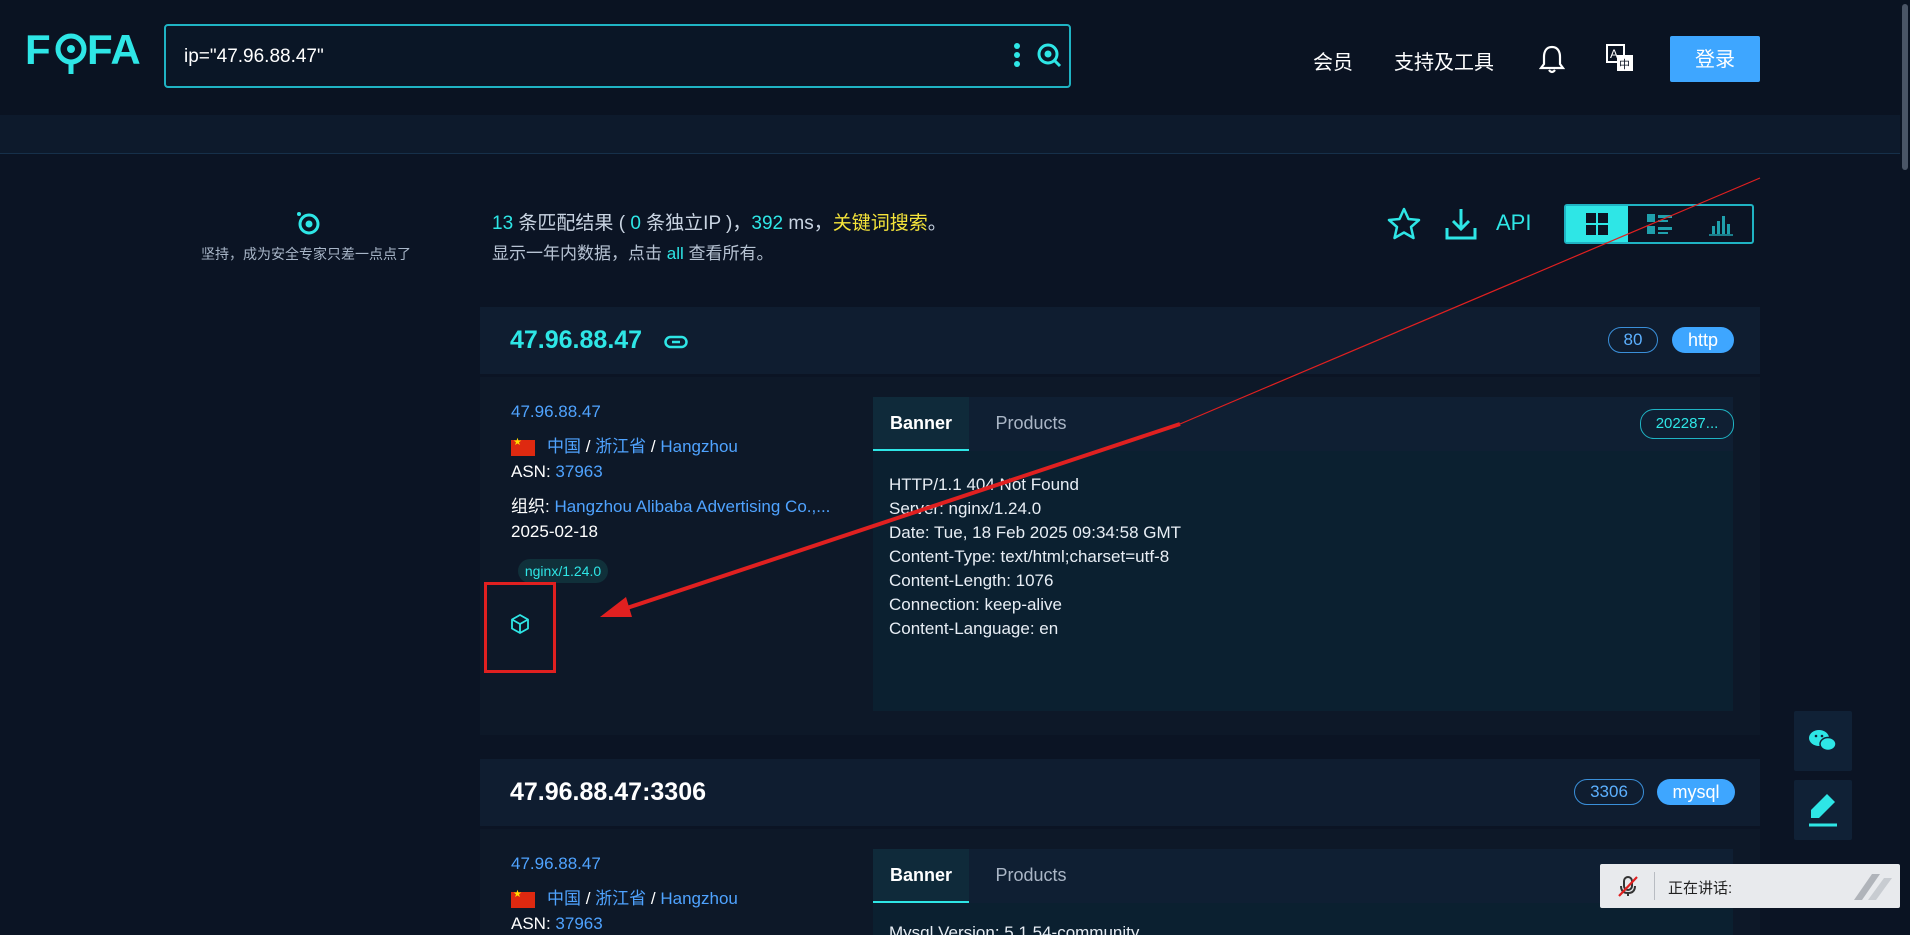 The width and height of the screenshot is (1910, 935). I want to click on nav-member: 会员, so click(1333, 60).